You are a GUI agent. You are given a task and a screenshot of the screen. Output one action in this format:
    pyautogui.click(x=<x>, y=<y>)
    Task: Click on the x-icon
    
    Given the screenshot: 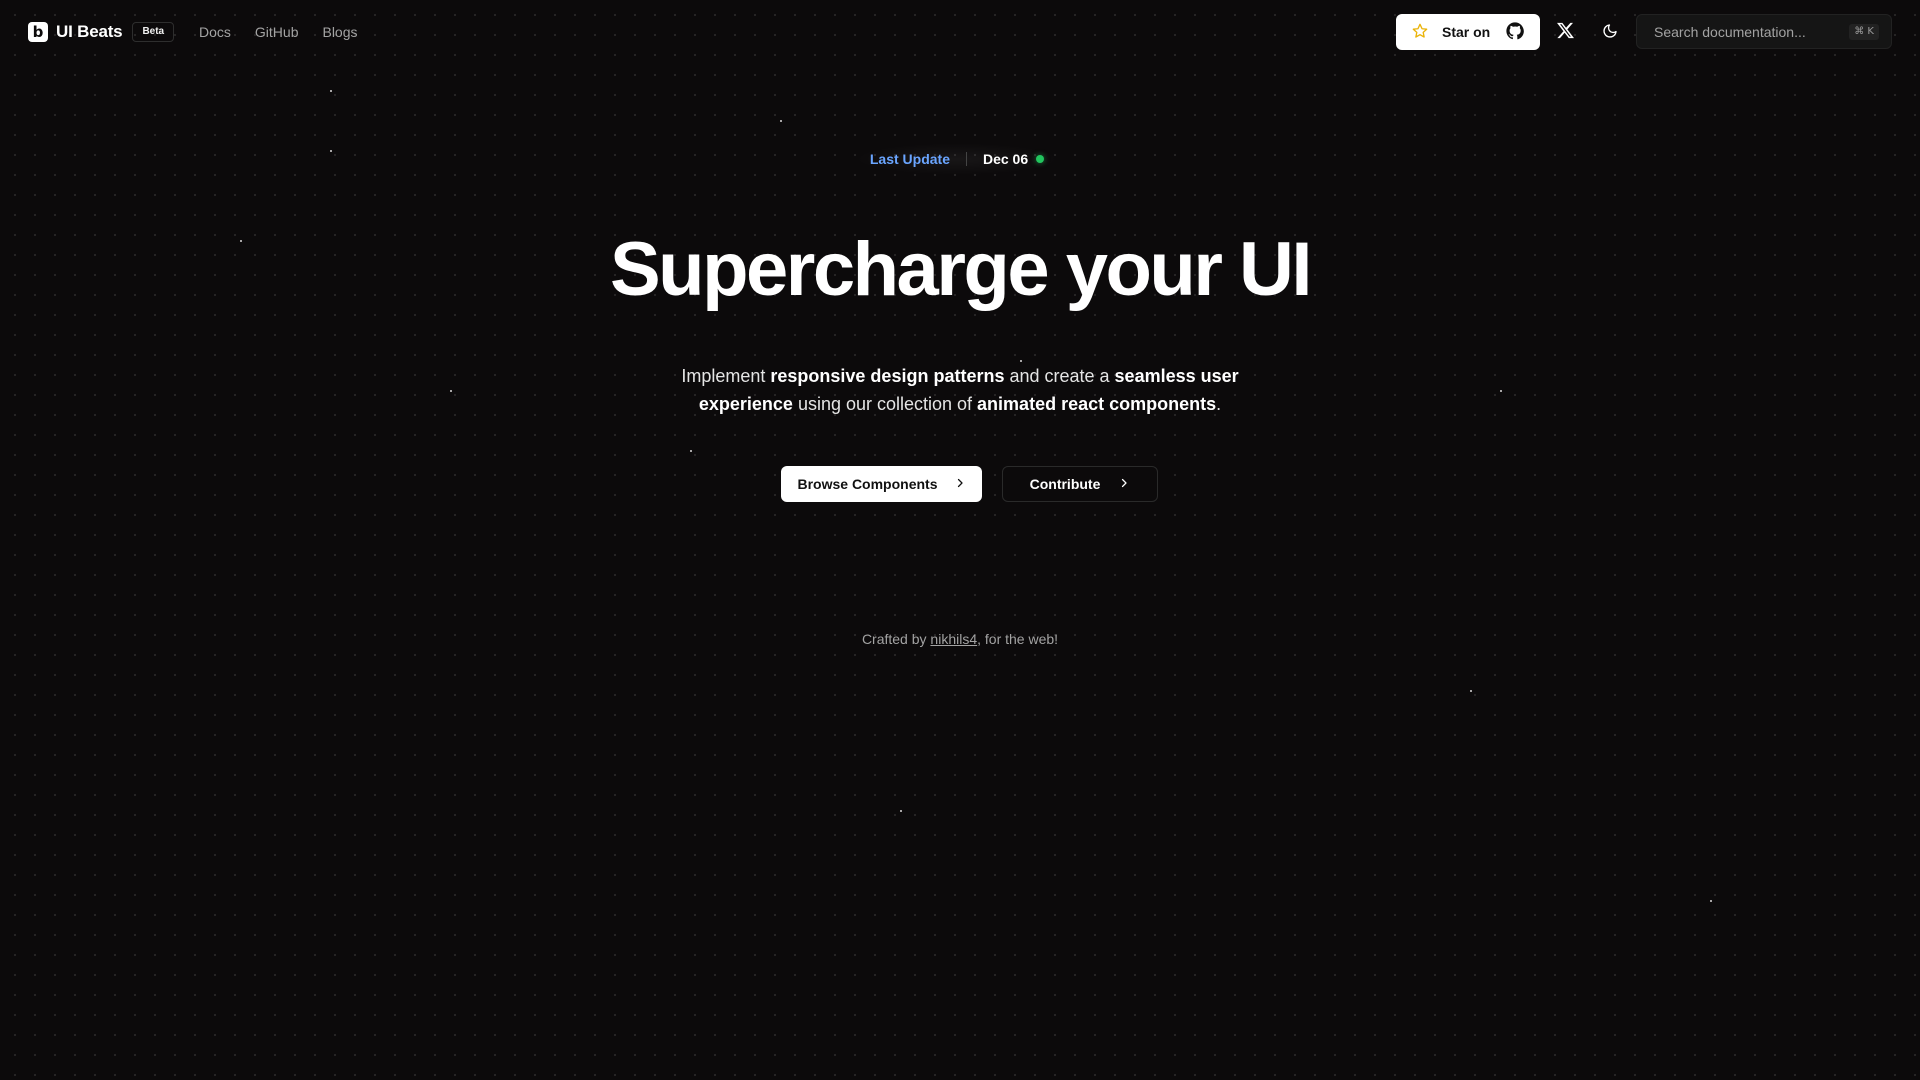 What is the action you would take?
    pyautogui.click(x=1565, y=32)
    